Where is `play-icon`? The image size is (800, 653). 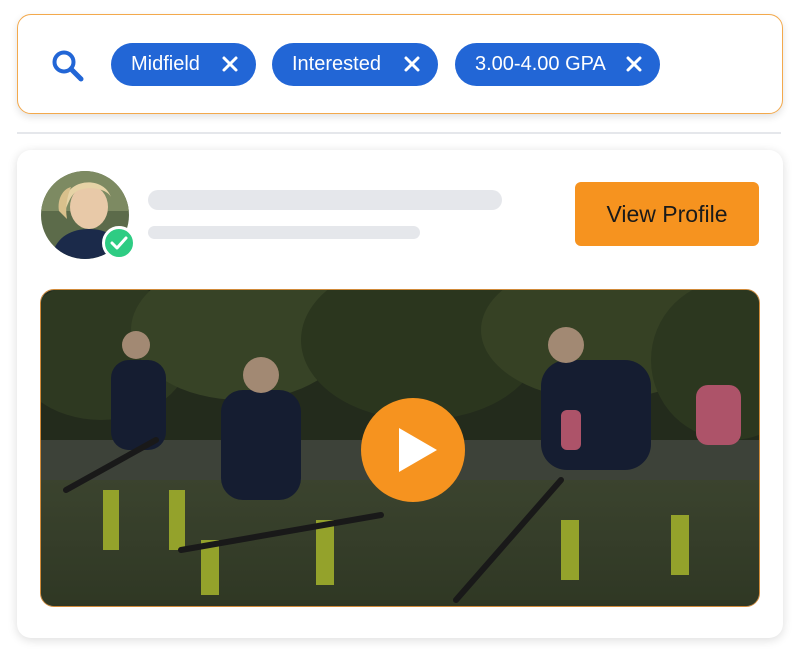 play-icon is located at coordinates (418, 450).